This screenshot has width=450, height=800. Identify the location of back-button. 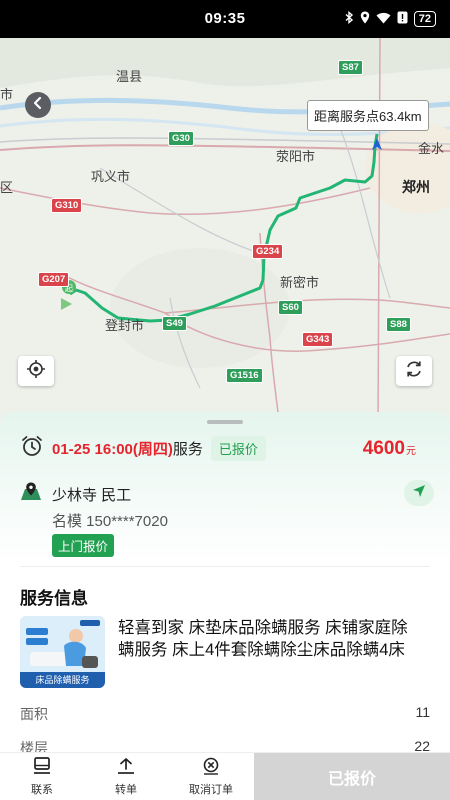
(38, 105).